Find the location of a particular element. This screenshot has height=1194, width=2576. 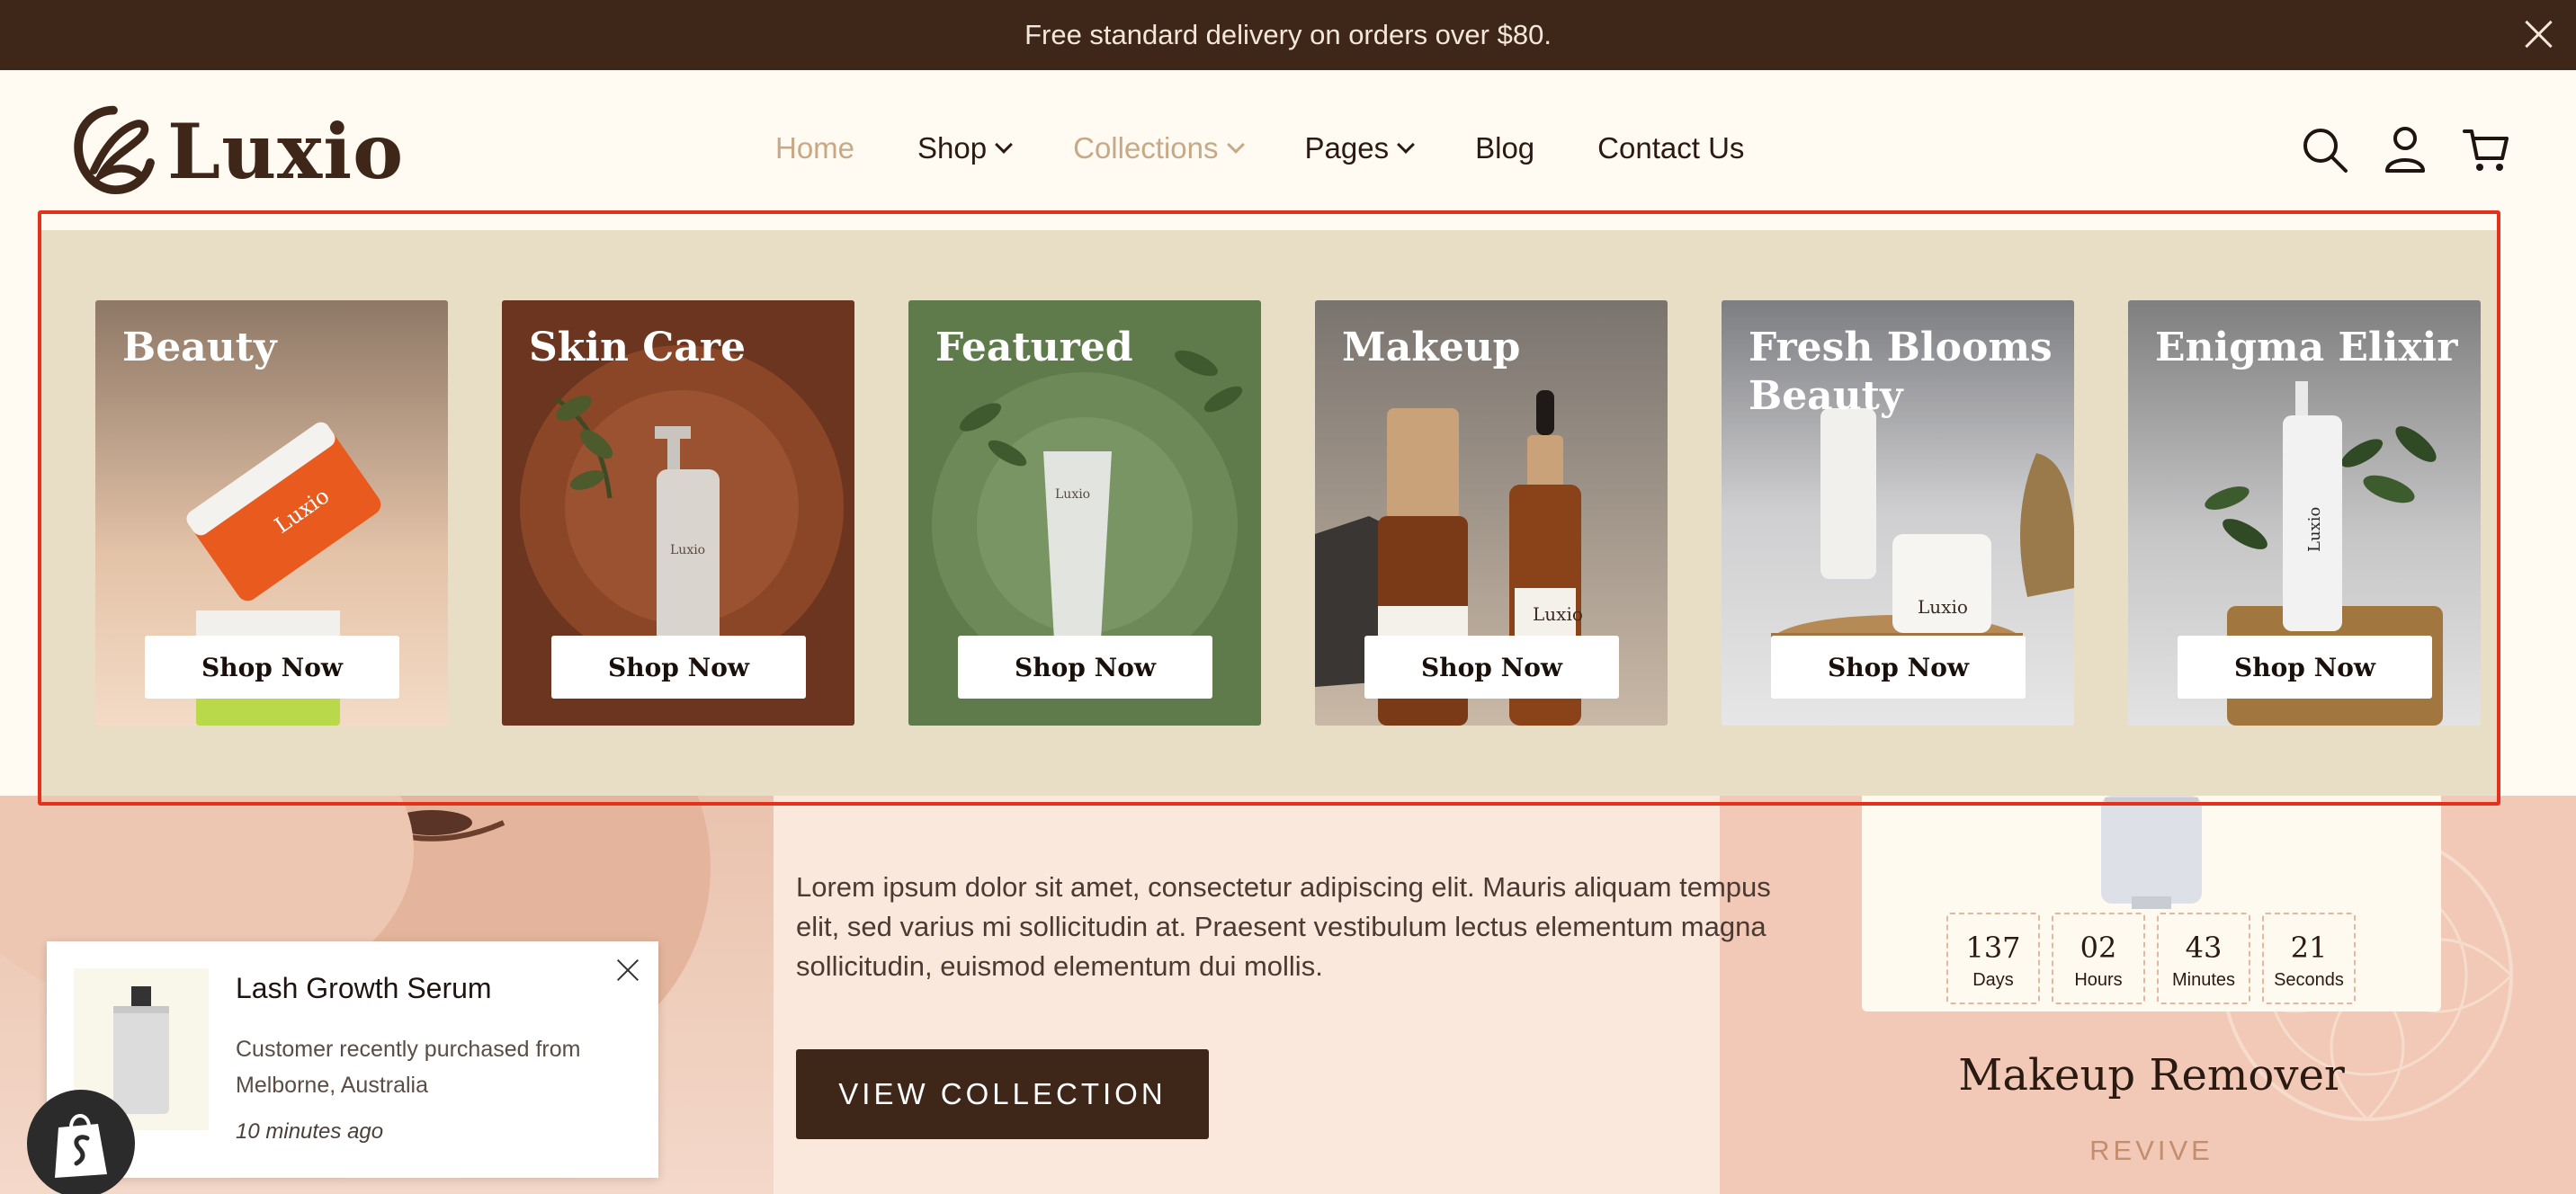

brand-name: Luxio is located at coordinates (286, 151).